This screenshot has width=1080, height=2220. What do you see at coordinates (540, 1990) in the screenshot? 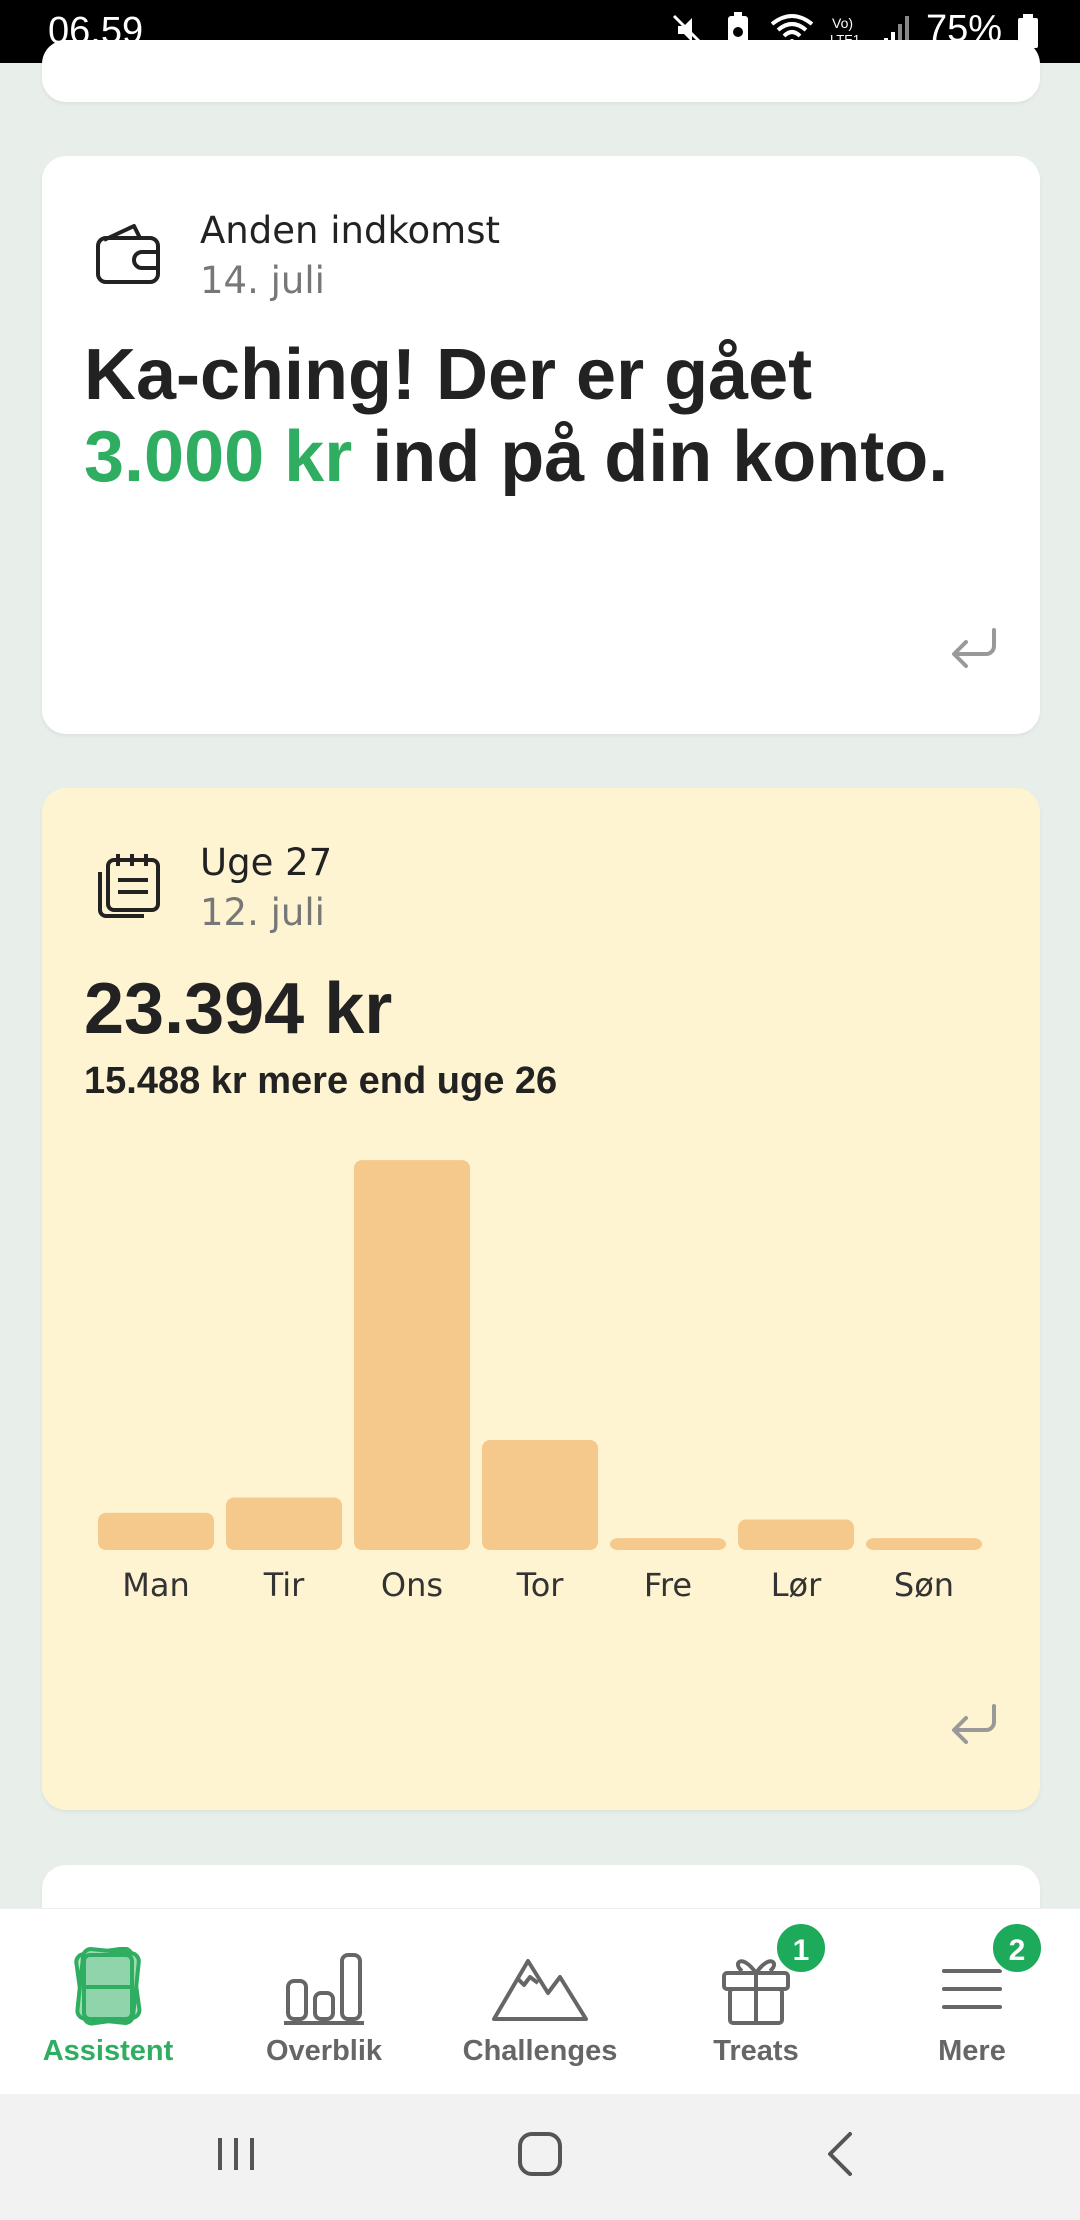
I see `mountain-icon` at bounding box center [540, 1990].